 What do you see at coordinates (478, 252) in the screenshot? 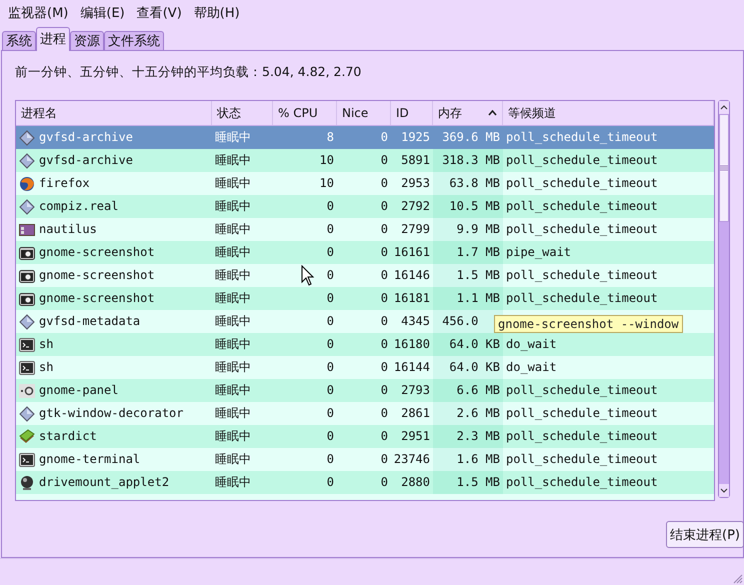
I see `table-cell-text: 1.7 MB` at bounding box center [478, 252].